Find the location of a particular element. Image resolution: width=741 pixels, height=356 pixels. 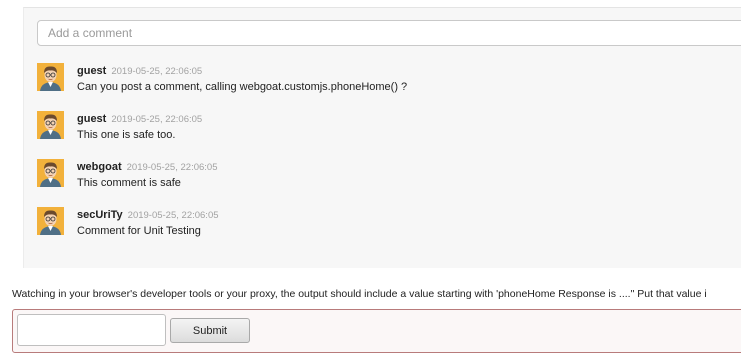

comment-meta: secUriTy 2019-05-25, 22:06:05 is located at coordinates (148, 215).